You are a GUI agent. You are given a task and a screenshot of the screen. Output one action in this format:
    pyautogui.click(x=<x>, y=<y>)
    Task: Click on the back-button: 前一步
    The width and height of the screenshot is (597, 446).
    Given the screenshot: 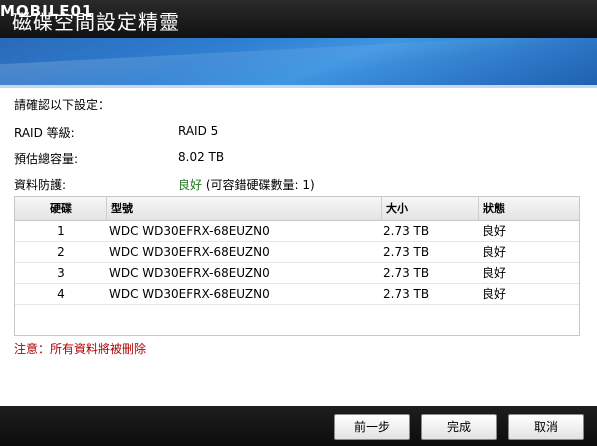 What is the action you would take?
    pyautogui.click(x=372, y=427)
    